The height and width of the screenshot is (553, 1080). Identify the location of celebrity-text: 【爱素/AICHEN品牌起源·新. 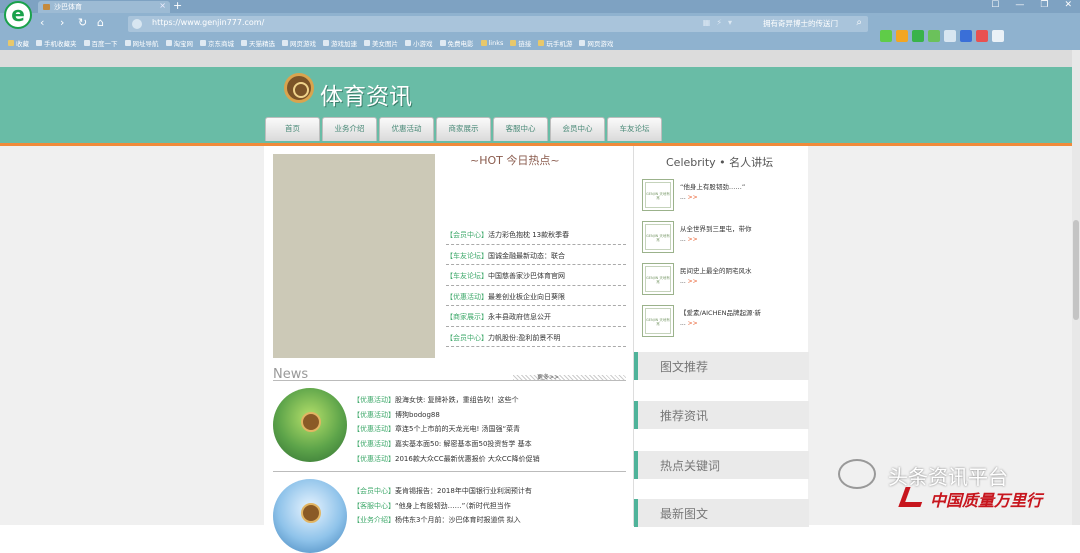
(720, 312).